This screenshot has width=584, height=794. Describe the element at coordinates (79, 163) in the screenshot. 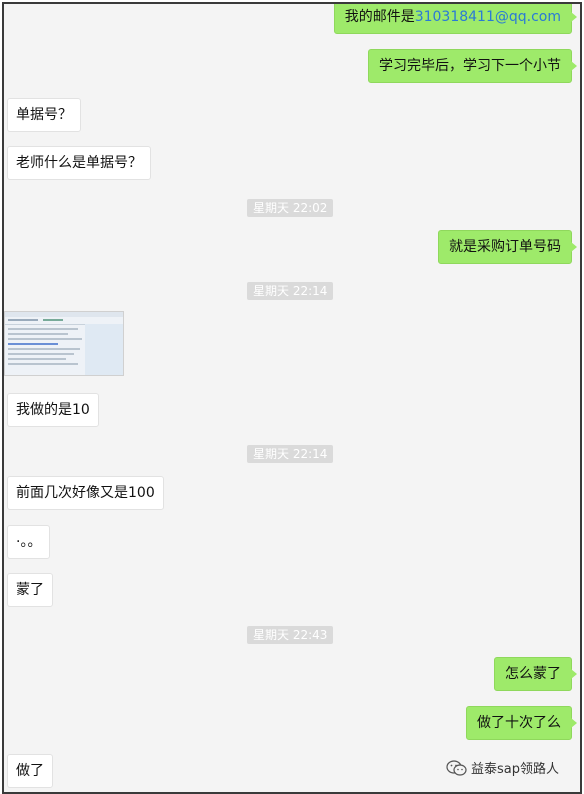

I see `message-received: 老师什么是单据号？` at that location.